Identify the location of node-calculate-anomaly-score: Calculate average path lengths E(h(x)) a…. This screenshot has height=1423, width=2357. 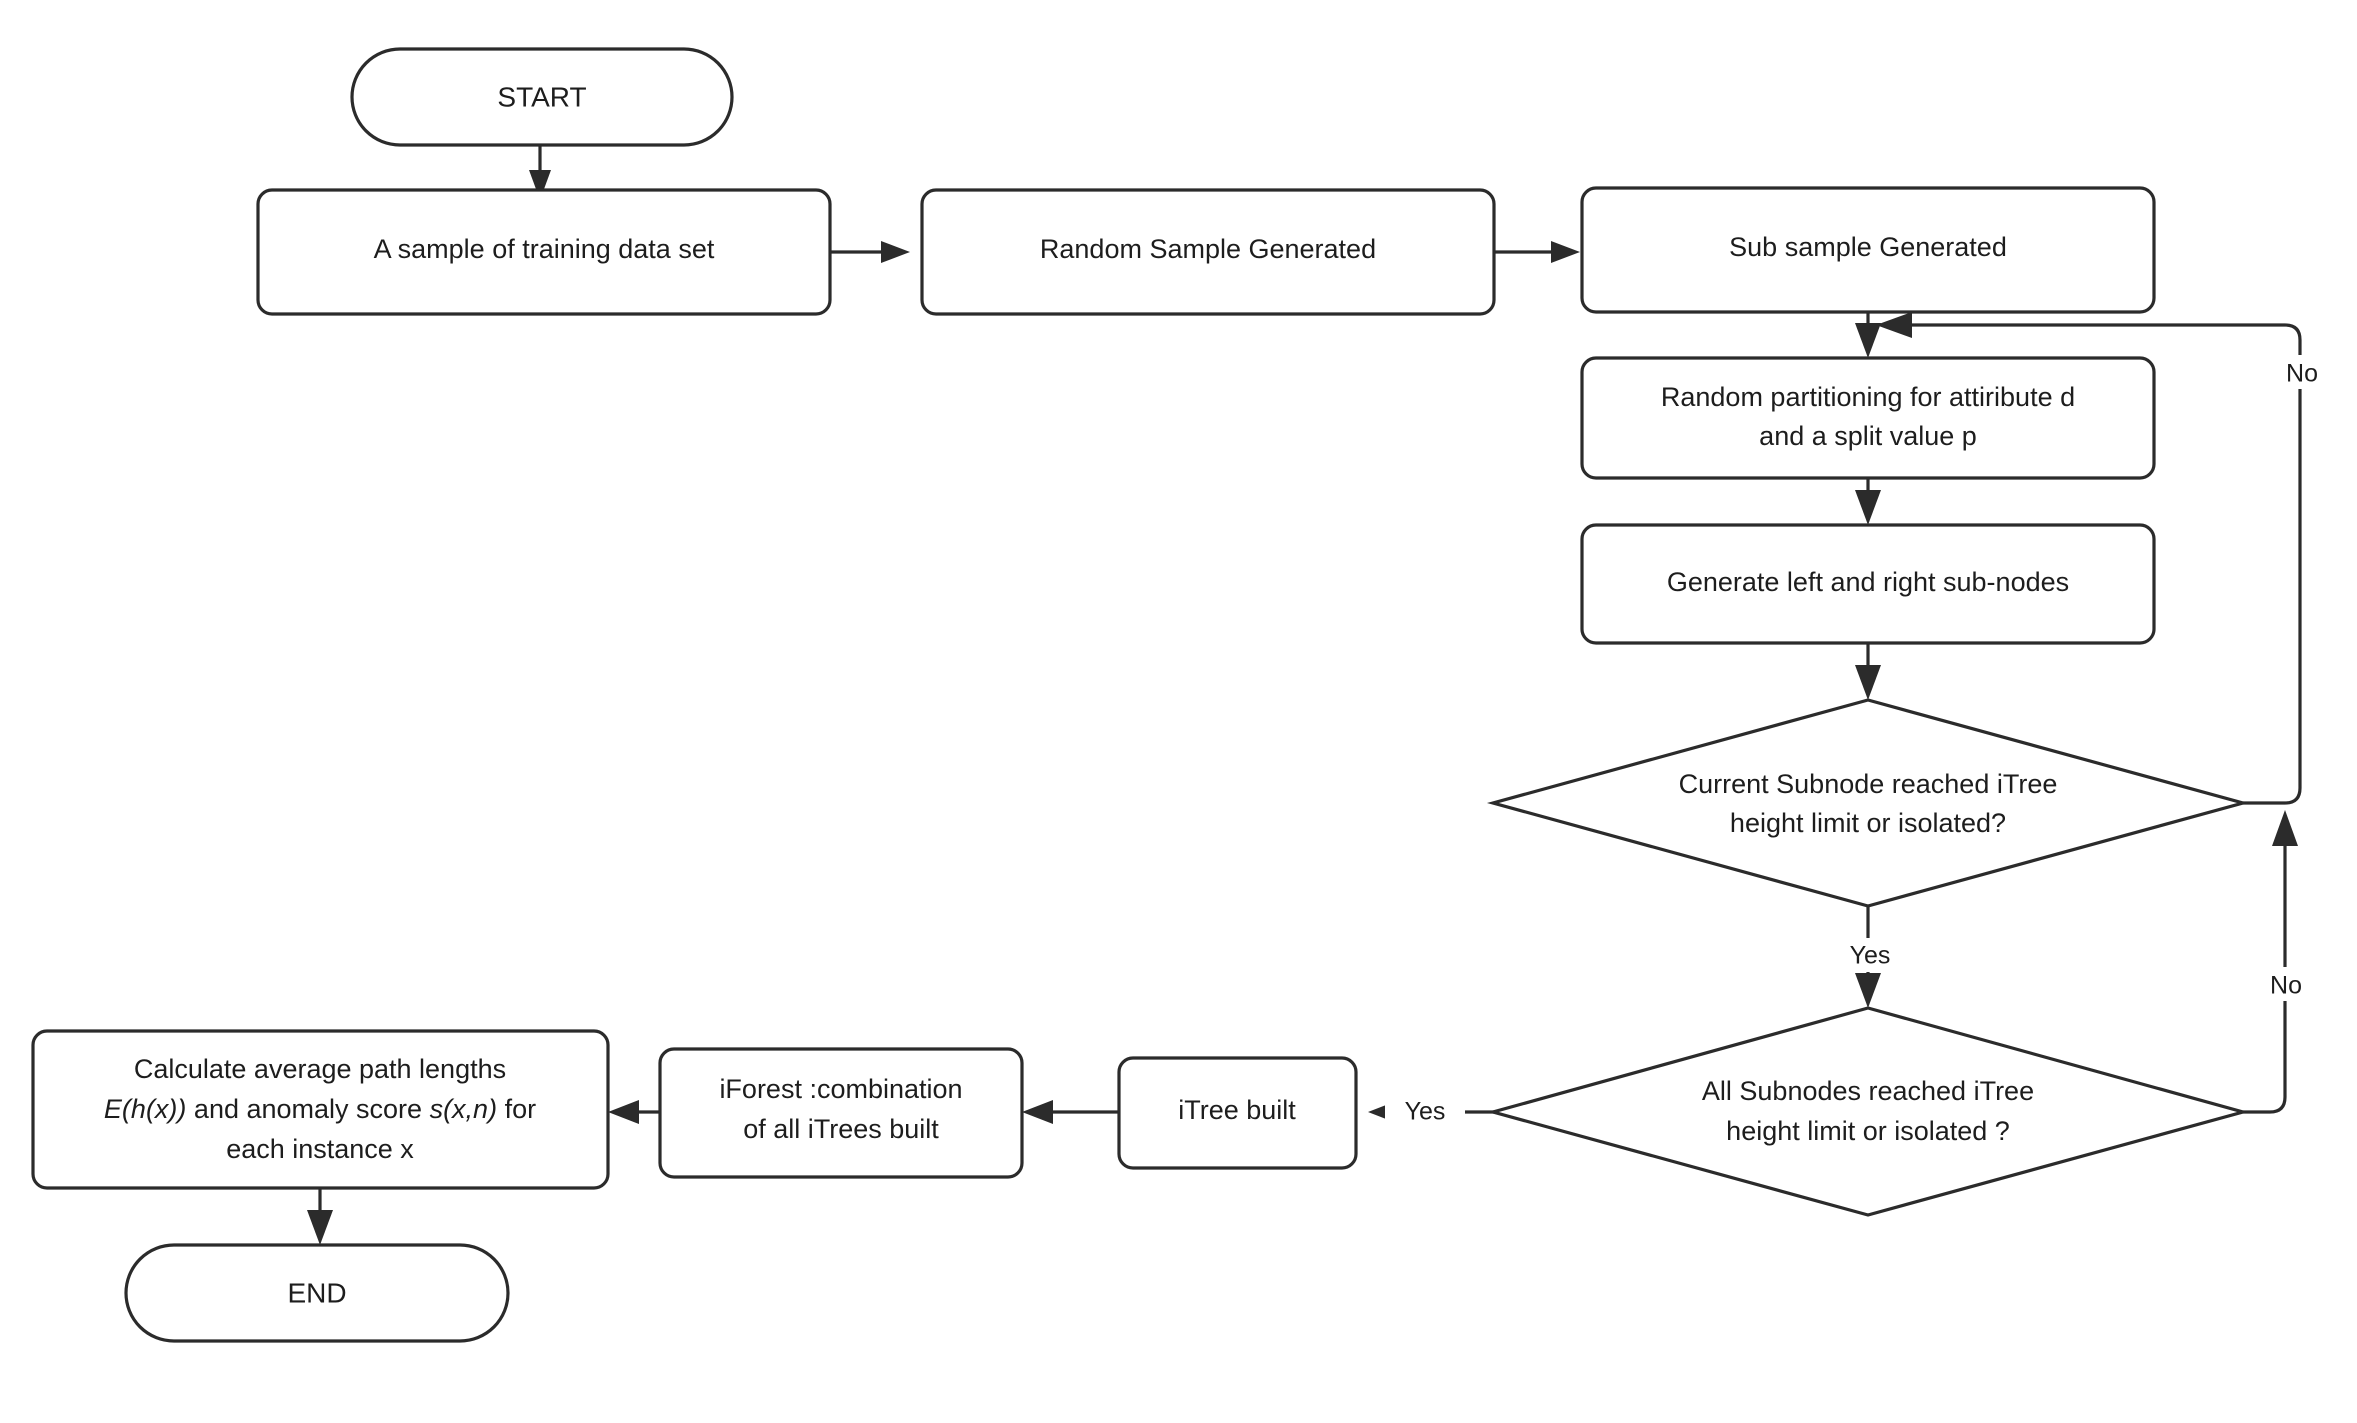
(320, 1109).